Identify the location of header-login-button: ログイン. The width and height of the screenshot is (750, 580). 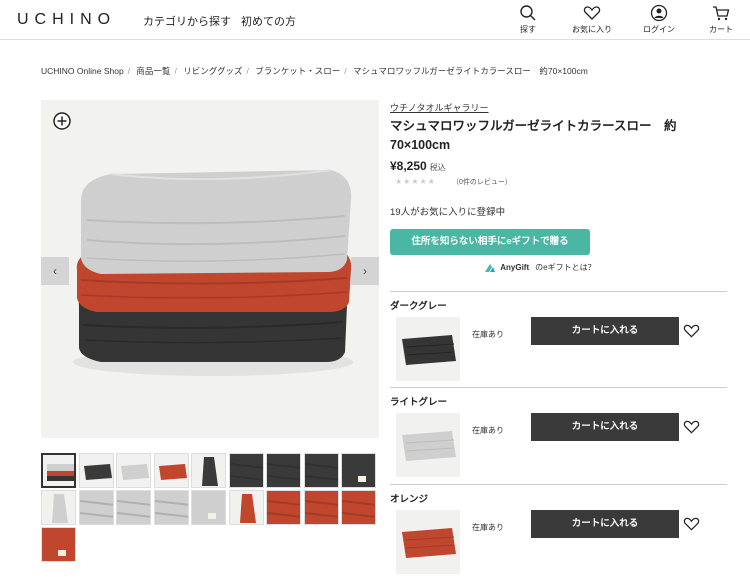
(659, 21).